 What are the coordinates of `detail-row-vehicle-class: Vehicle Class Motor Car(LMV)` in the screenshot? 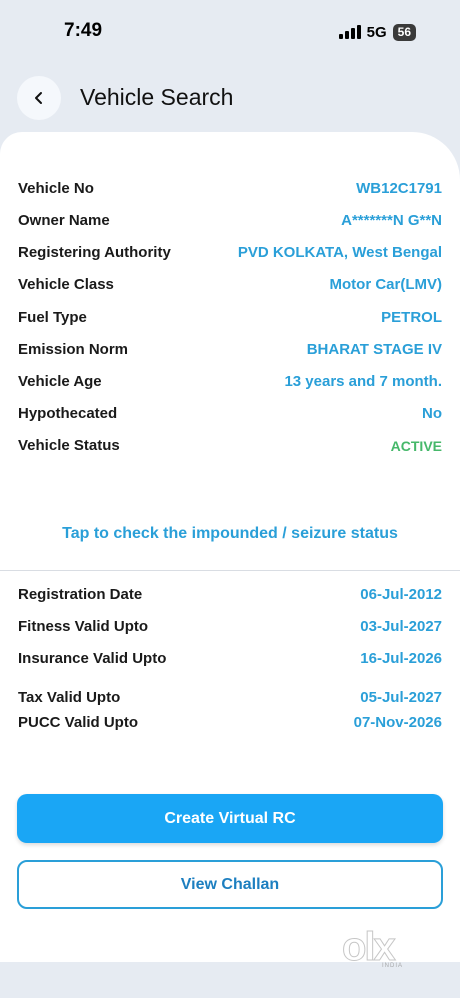 It's located at (230, 284).